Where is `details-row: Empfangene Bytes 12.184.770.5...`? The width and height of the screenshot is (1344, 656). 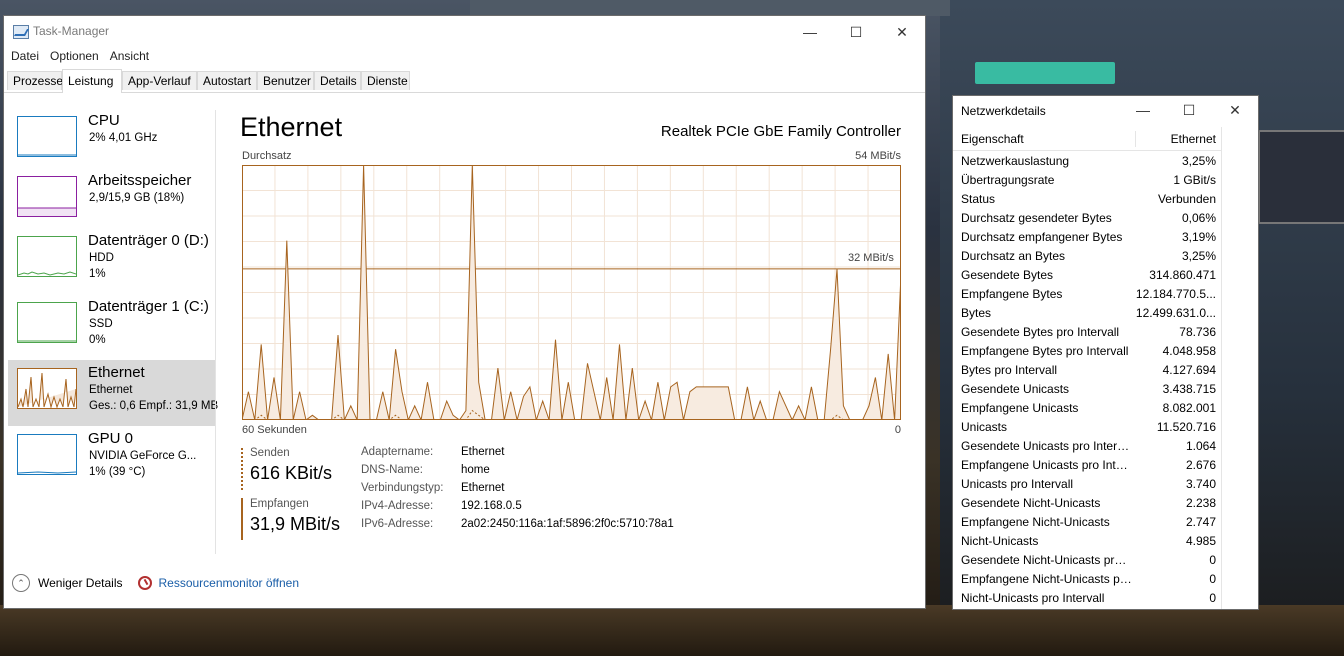
details-row: Empfangene Bytes 12.184.770.5... is located at coordinates (1087, 294).